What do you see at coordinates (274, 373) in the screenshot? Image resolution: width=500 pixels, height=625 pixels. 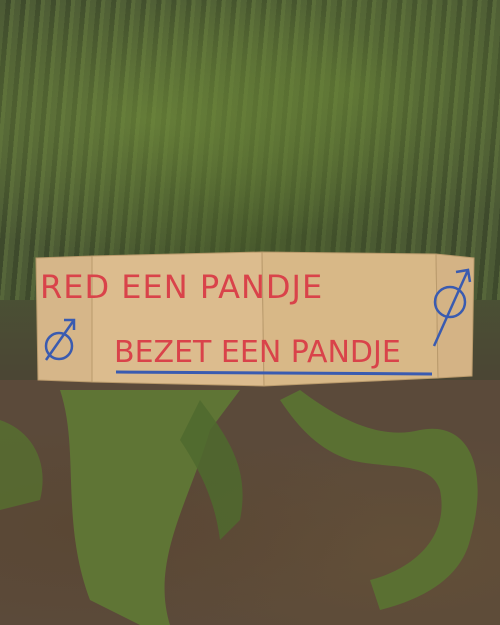 I see `underline` at bounding box center [274, 373].